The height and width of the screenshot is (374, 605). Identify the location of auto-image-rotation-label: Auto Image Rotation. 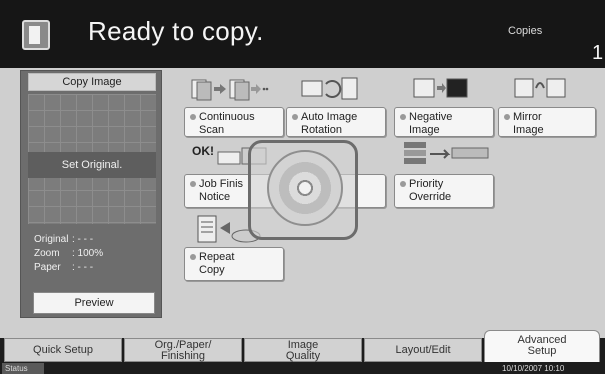
(329, 123).